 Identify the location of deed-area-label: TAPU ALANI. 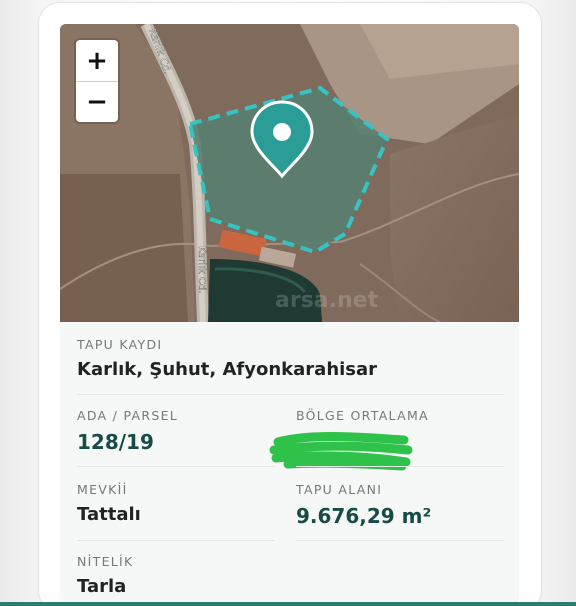
(339, 489).